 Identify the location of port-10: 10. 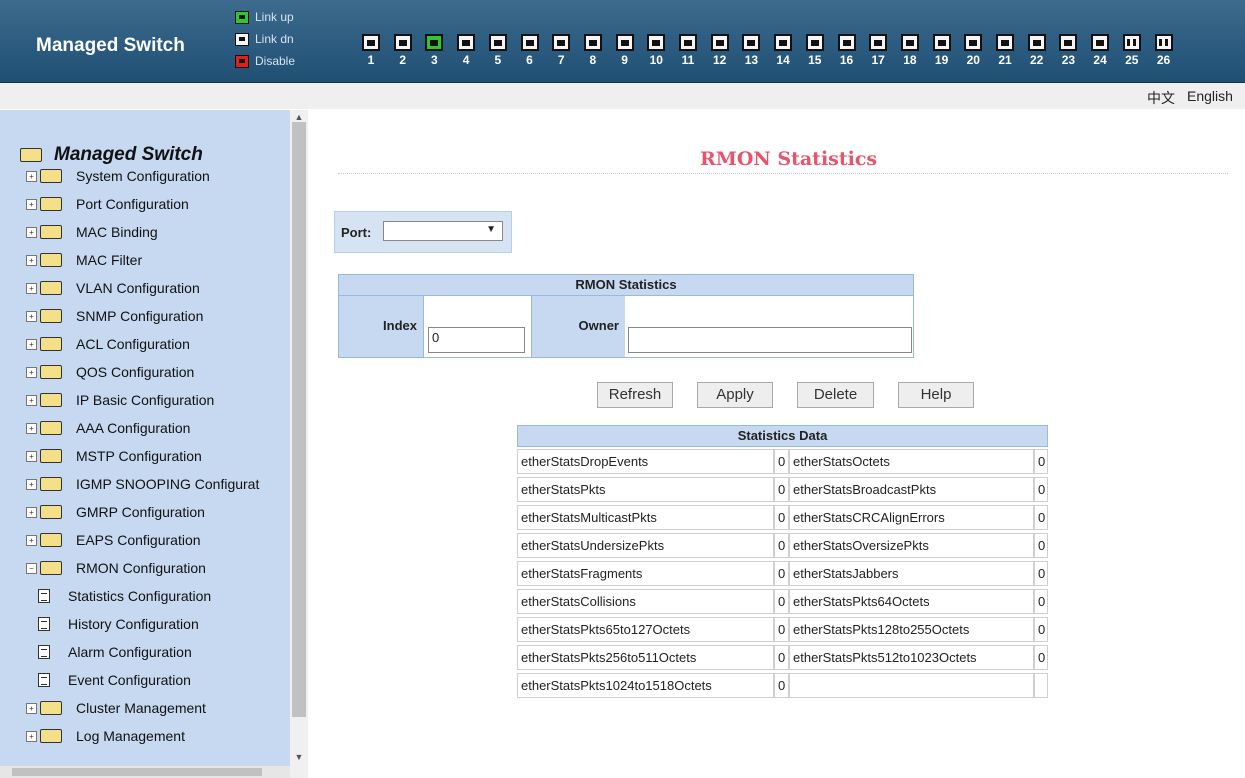
(656, 50).